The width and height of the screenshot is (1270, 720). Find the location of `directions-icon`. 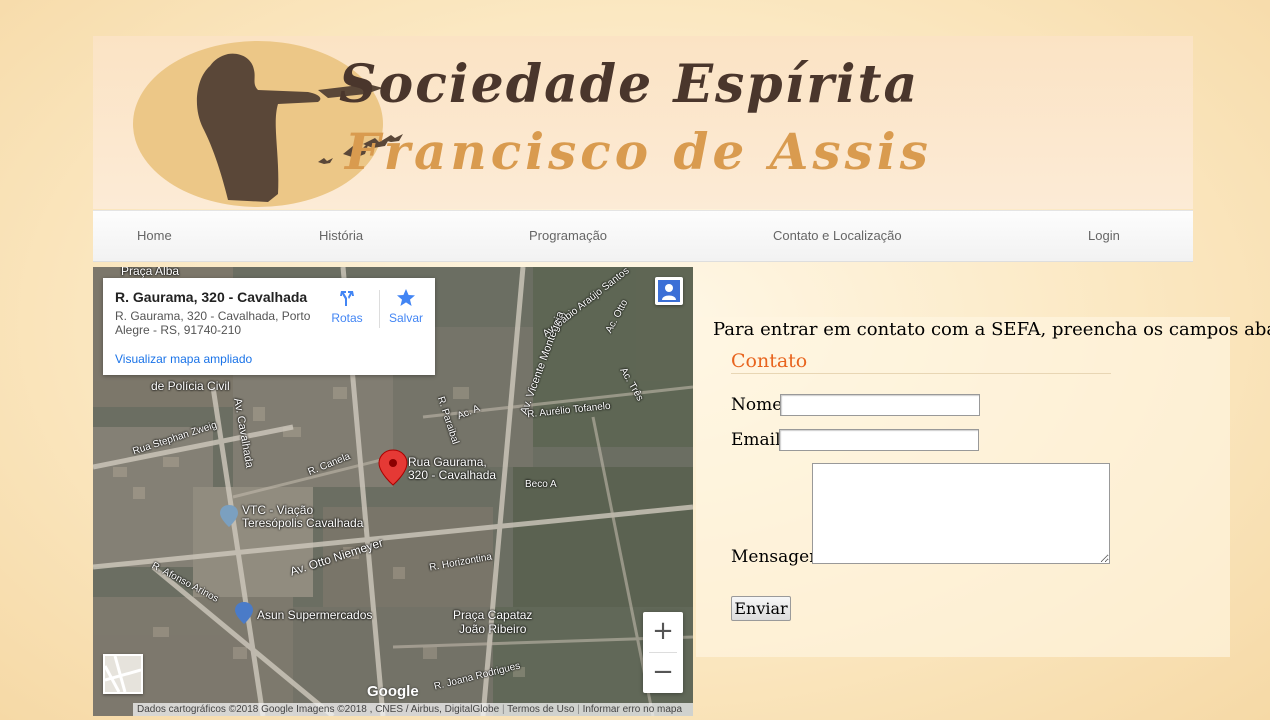

directions-icon is located at coordinates (347, 298).